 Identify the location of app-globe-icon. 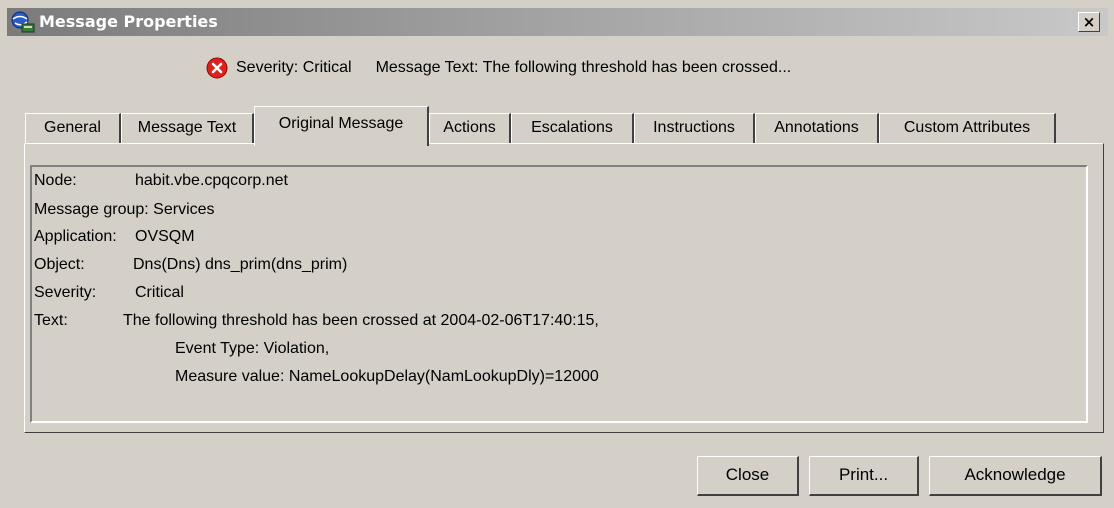
(23, 22).